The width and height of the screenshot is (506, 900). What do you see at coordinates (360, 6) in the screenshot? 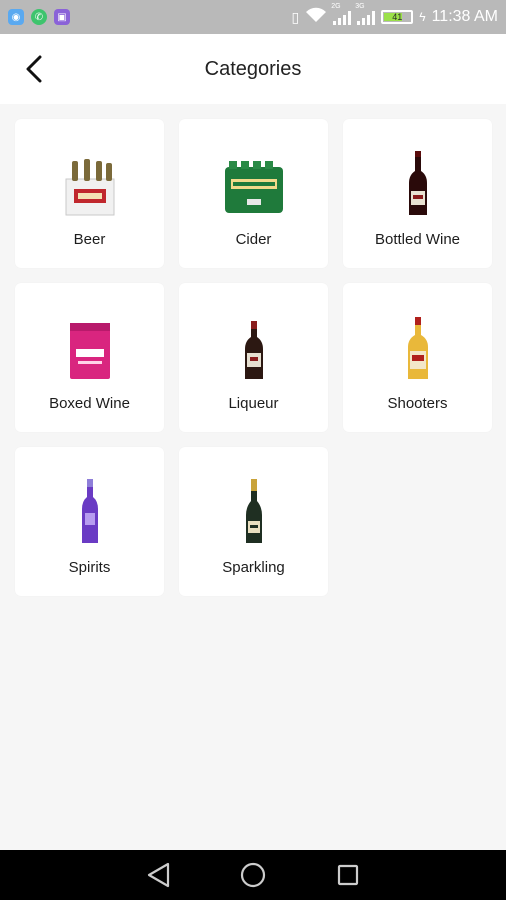
I see `network-type-2: 3G` at bounding box center [360, 6].